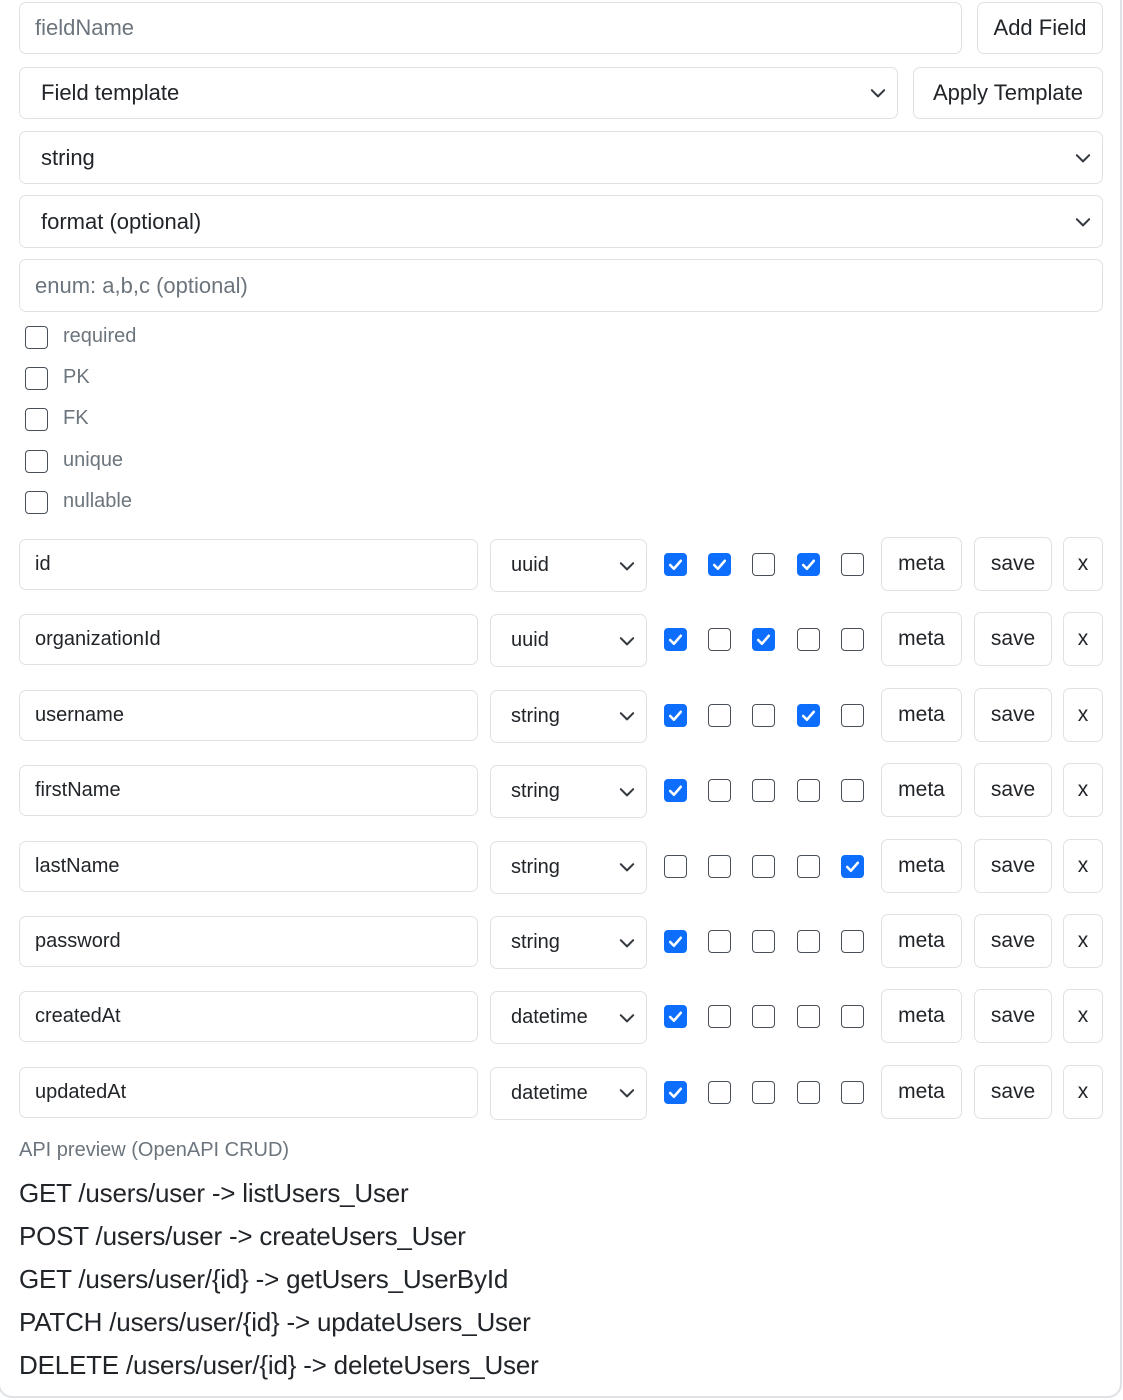  I want to click on checkbox-unique, so click(36, 461).